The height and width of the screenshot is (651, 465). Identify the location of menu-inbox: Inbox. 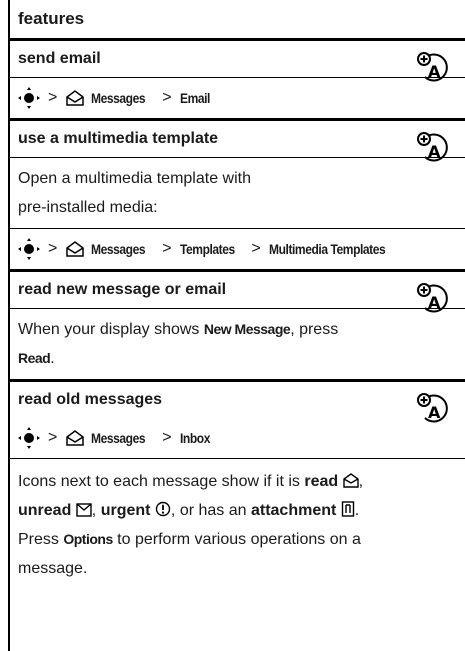
(194, 438).